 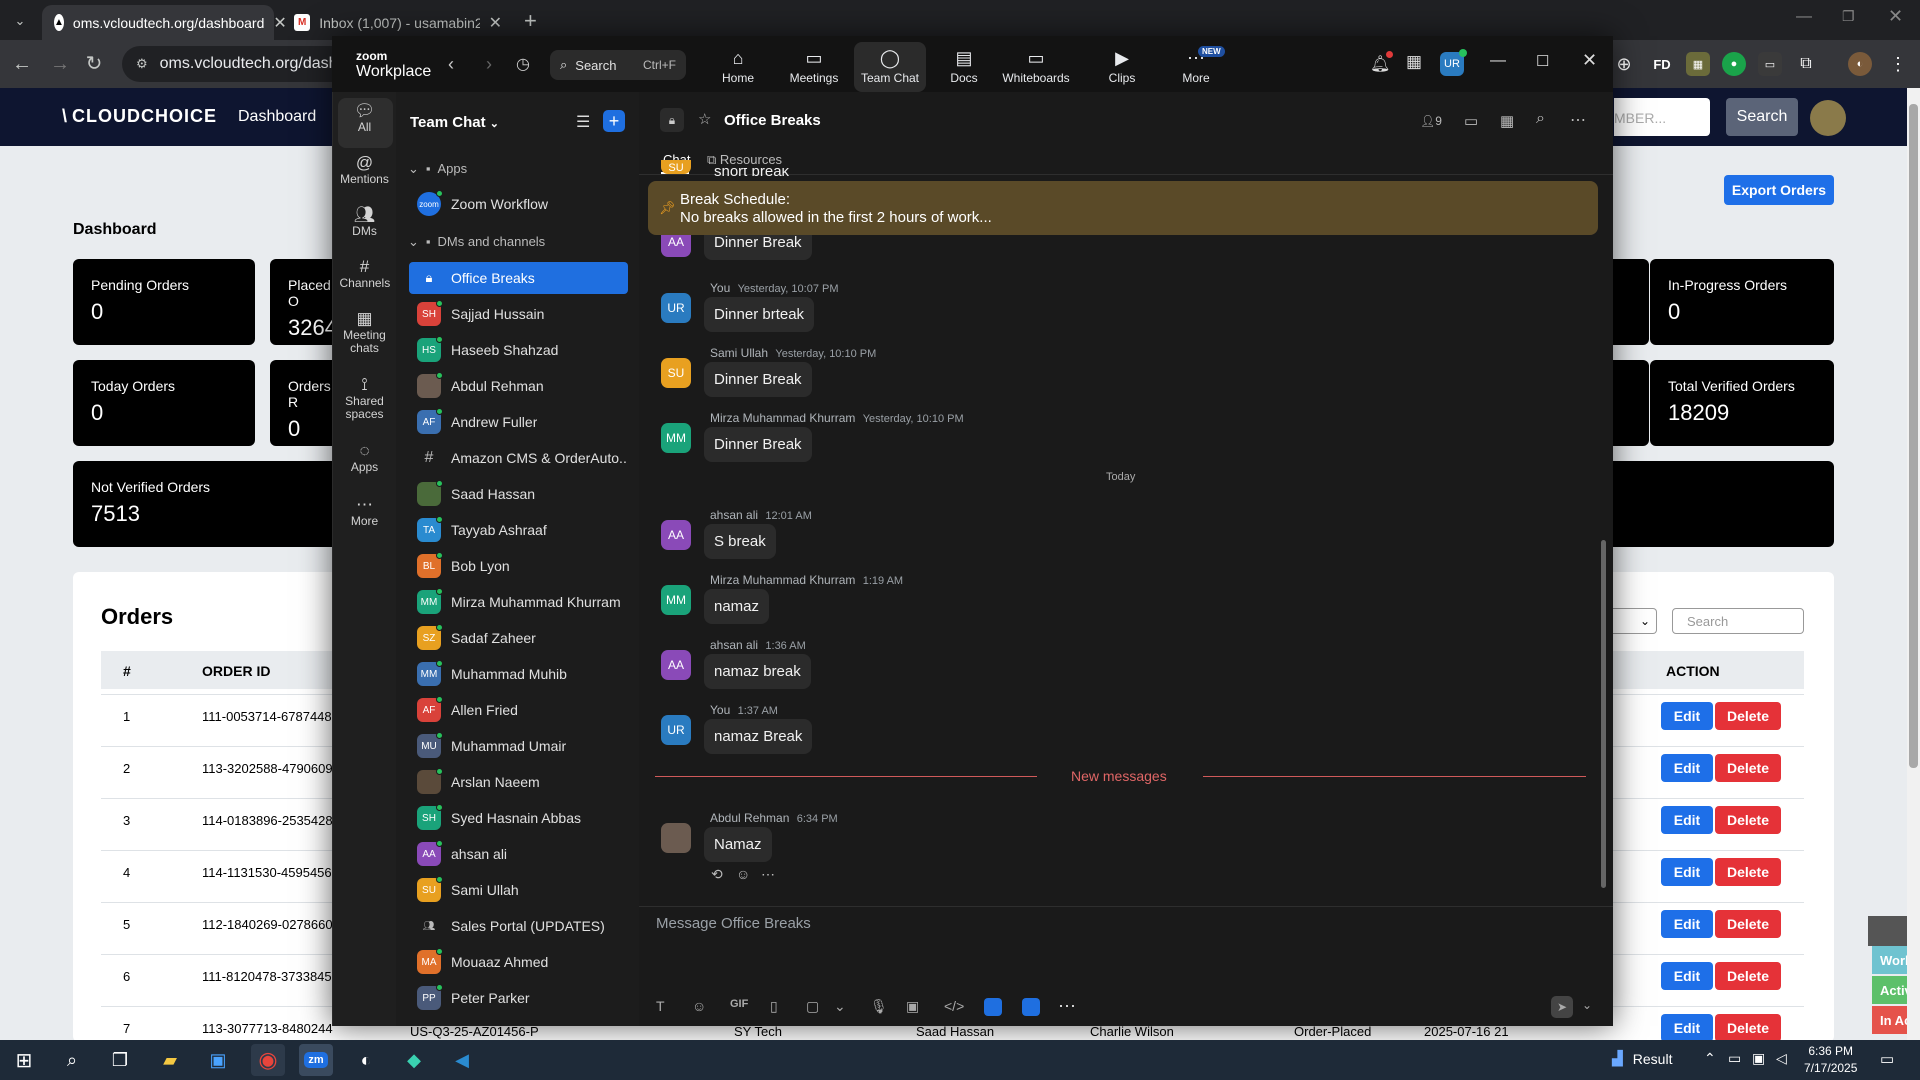 What do you see at coordinates (518, 386) in the screenshot?
I see `sidebar-item-abdul-rehman: Abdul Rehman` at bounding box center [518, 386].